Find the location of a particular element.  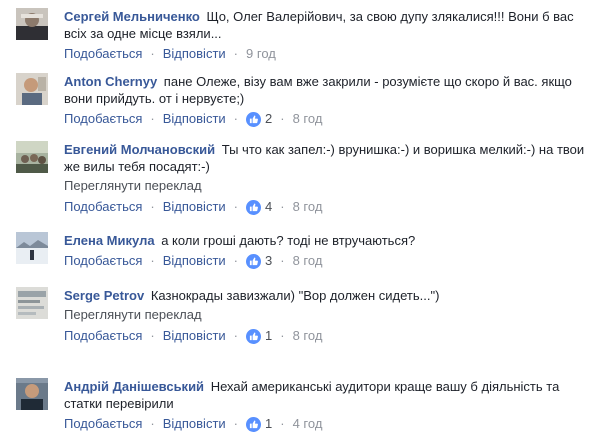

reactions-count: 2 is located at coordinates (259, 119).